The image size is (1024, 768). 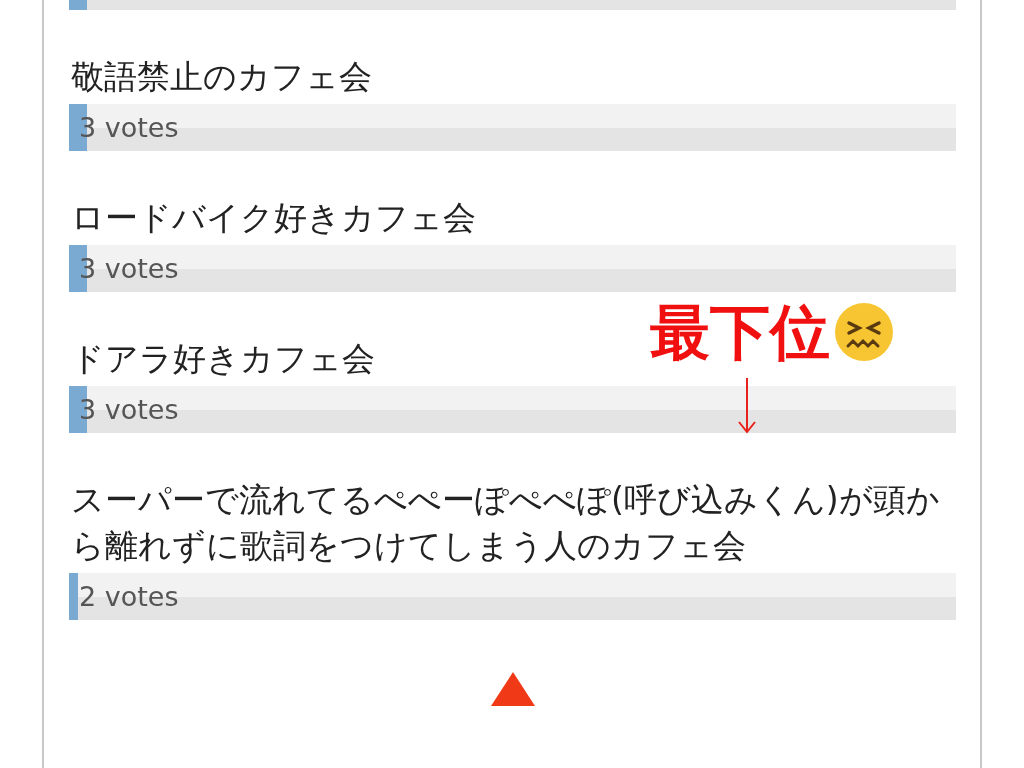 I want to click on option-title: 敬語禁止のカフェ会, so click(x=221, y=77).